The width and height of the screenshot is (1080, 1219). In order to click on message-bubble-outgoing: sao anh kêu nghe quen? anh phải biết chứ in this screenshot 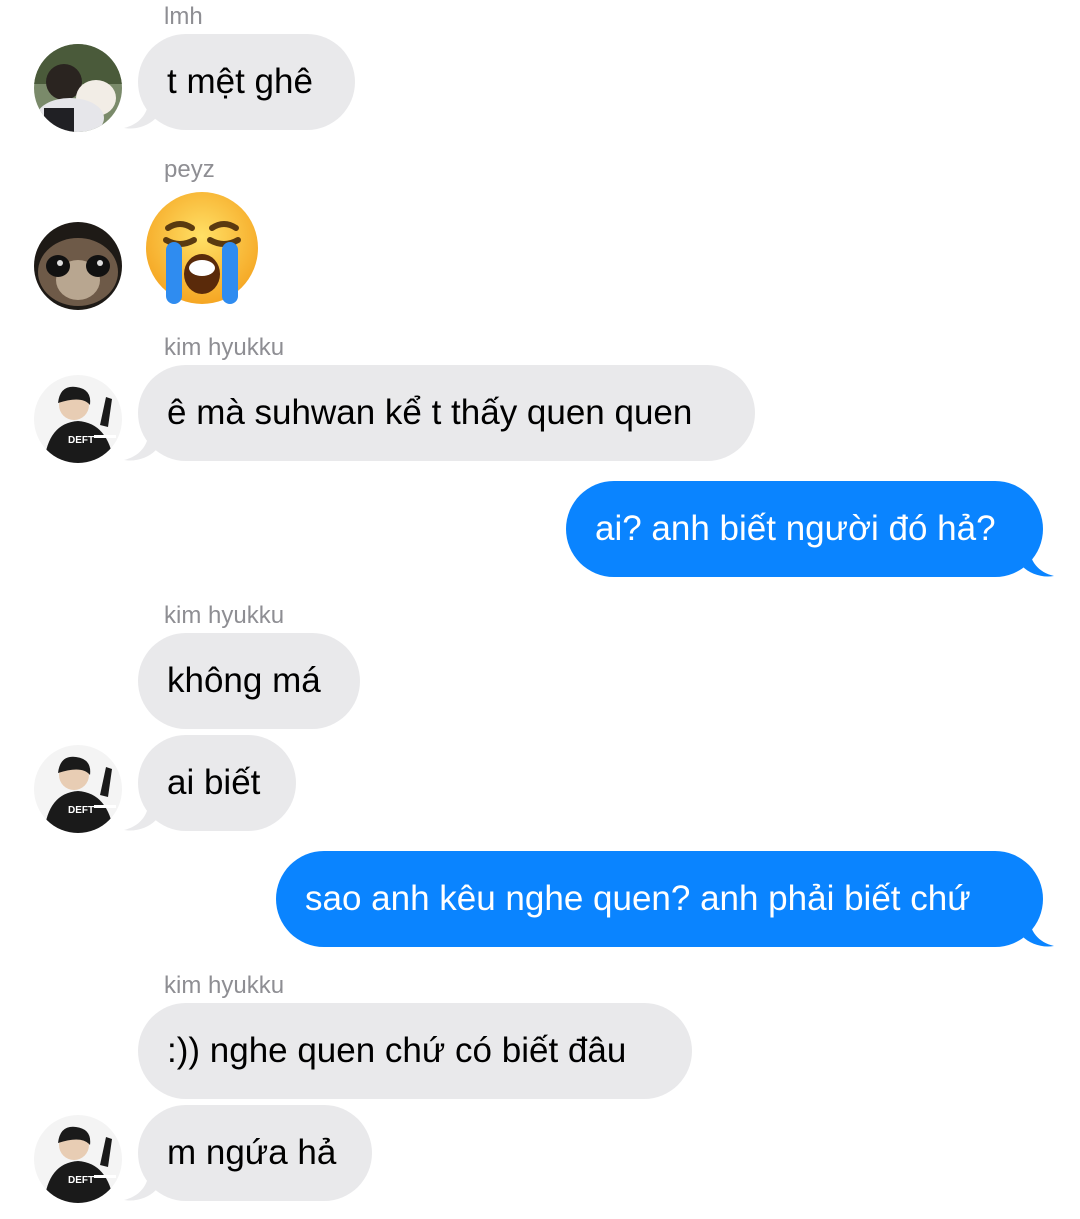, I will do `click(659, 899)`.